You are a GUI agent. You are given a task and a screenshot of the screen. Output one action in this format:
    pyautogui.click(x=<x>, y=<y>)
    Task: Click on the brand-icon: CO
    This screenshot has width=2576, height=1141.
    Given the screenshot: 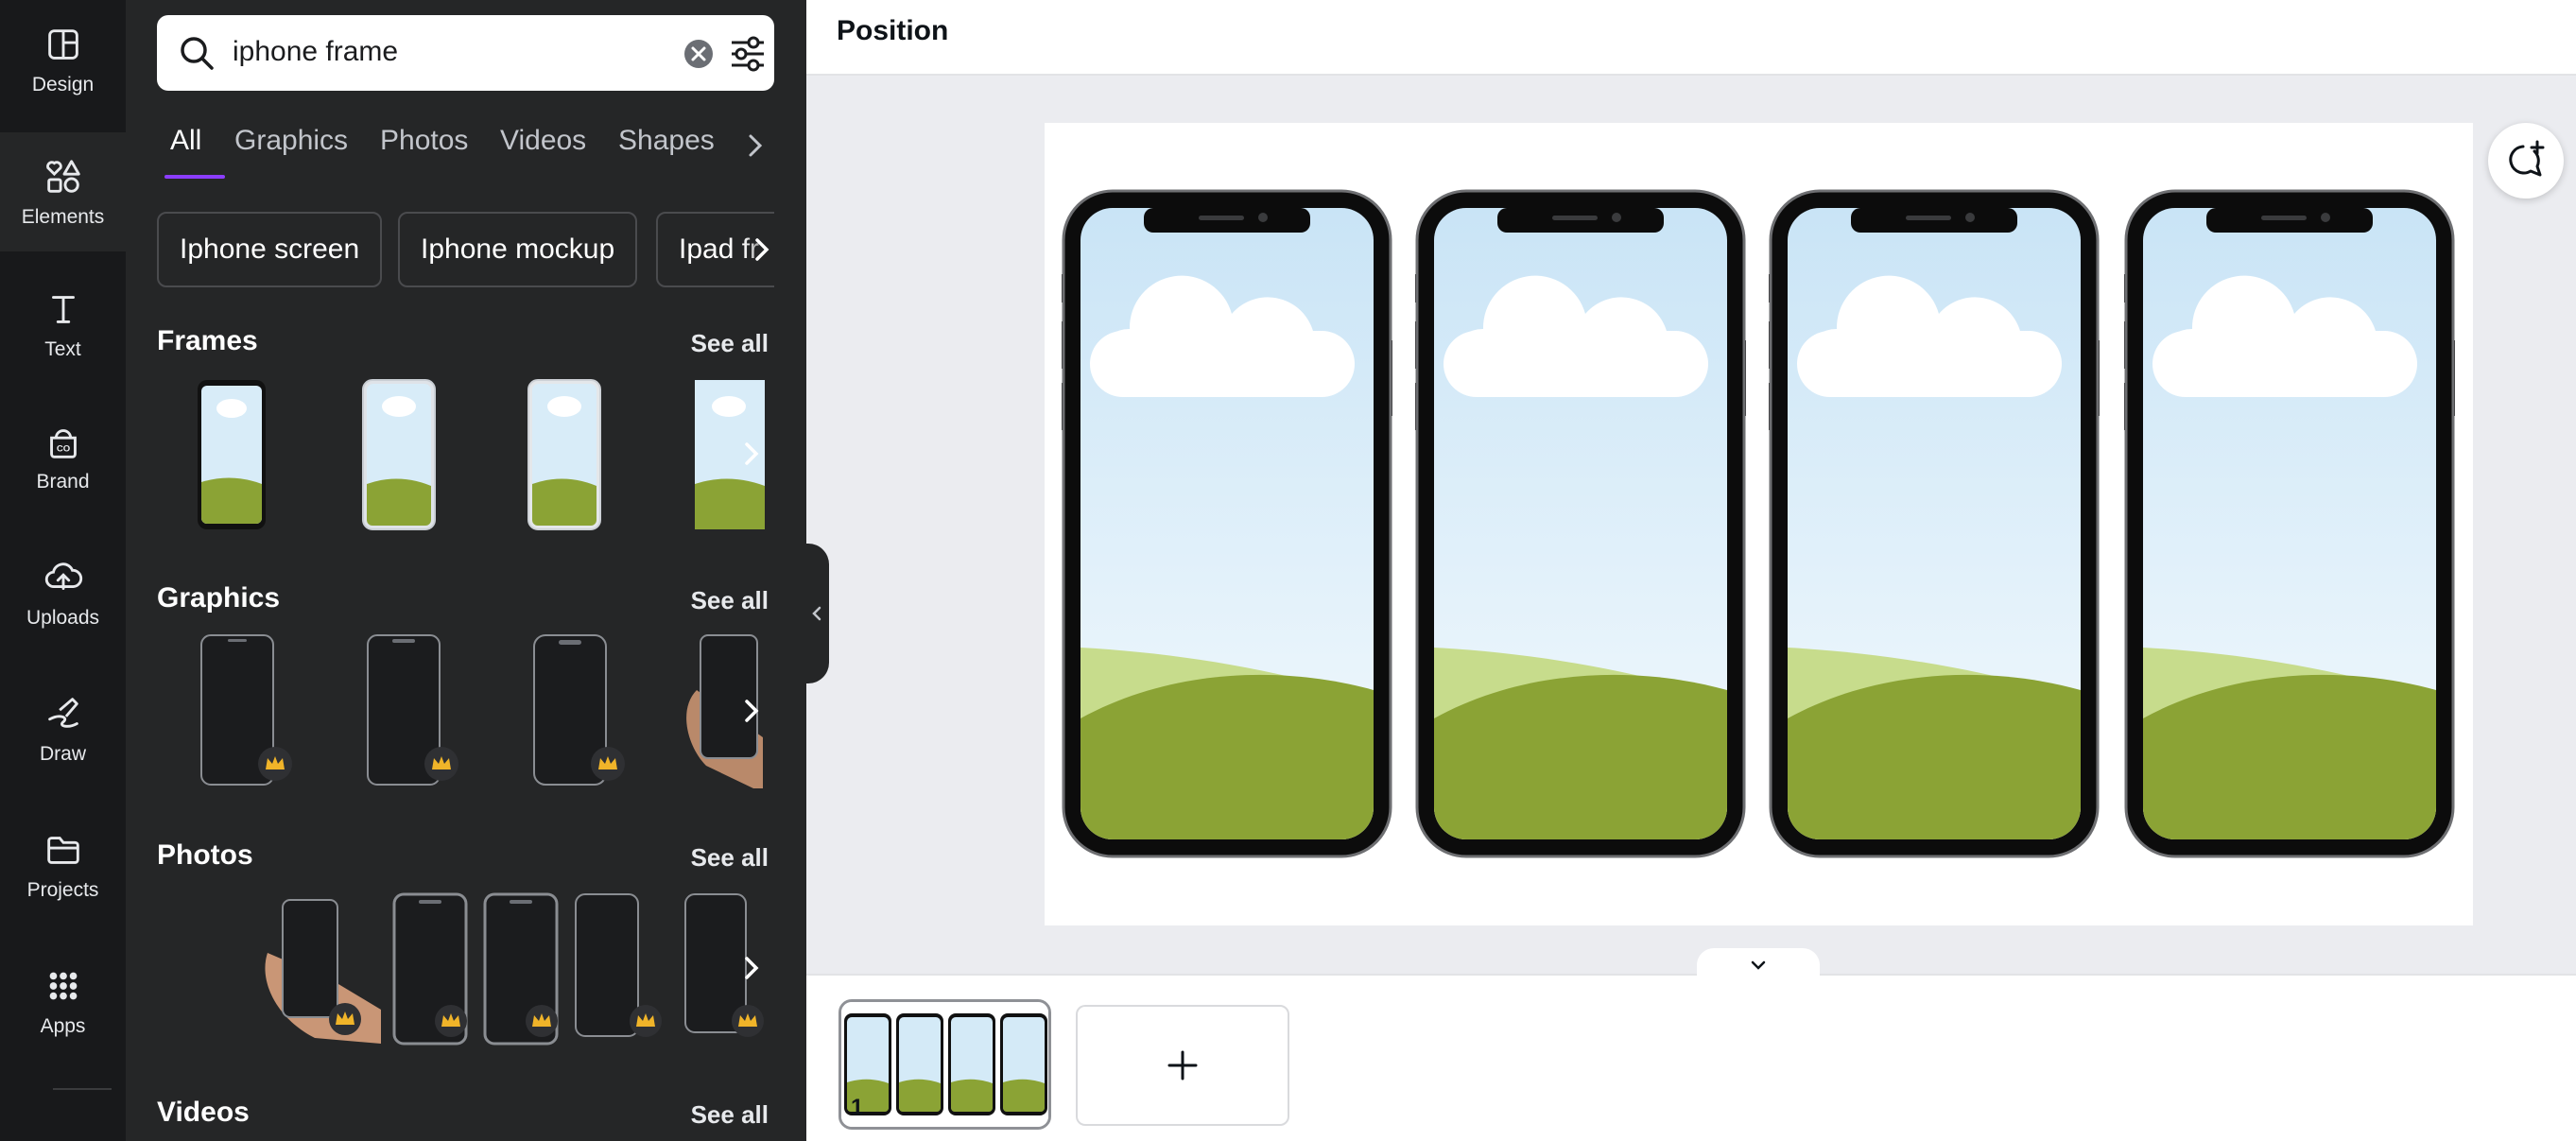 What is the action you would take?
    pyautogui.click(x=63, y=443)
    